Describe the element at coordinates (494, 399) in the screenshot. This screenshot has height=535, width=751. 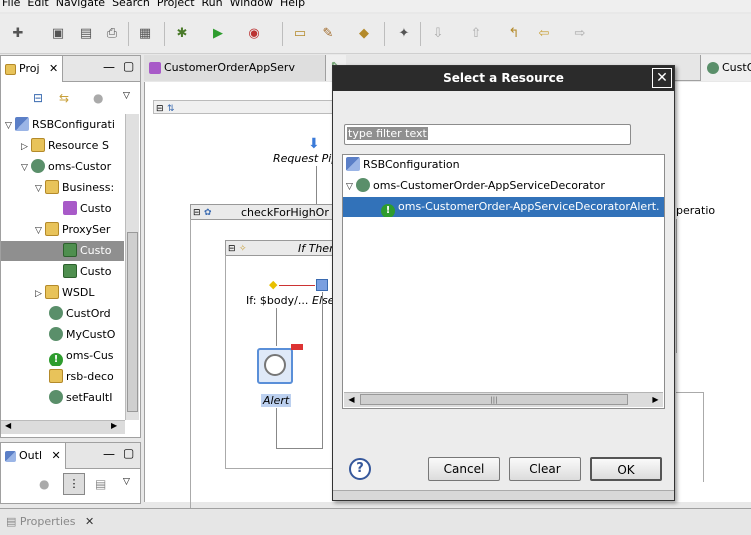
I see `hscroll-thumb: |||` at that location.